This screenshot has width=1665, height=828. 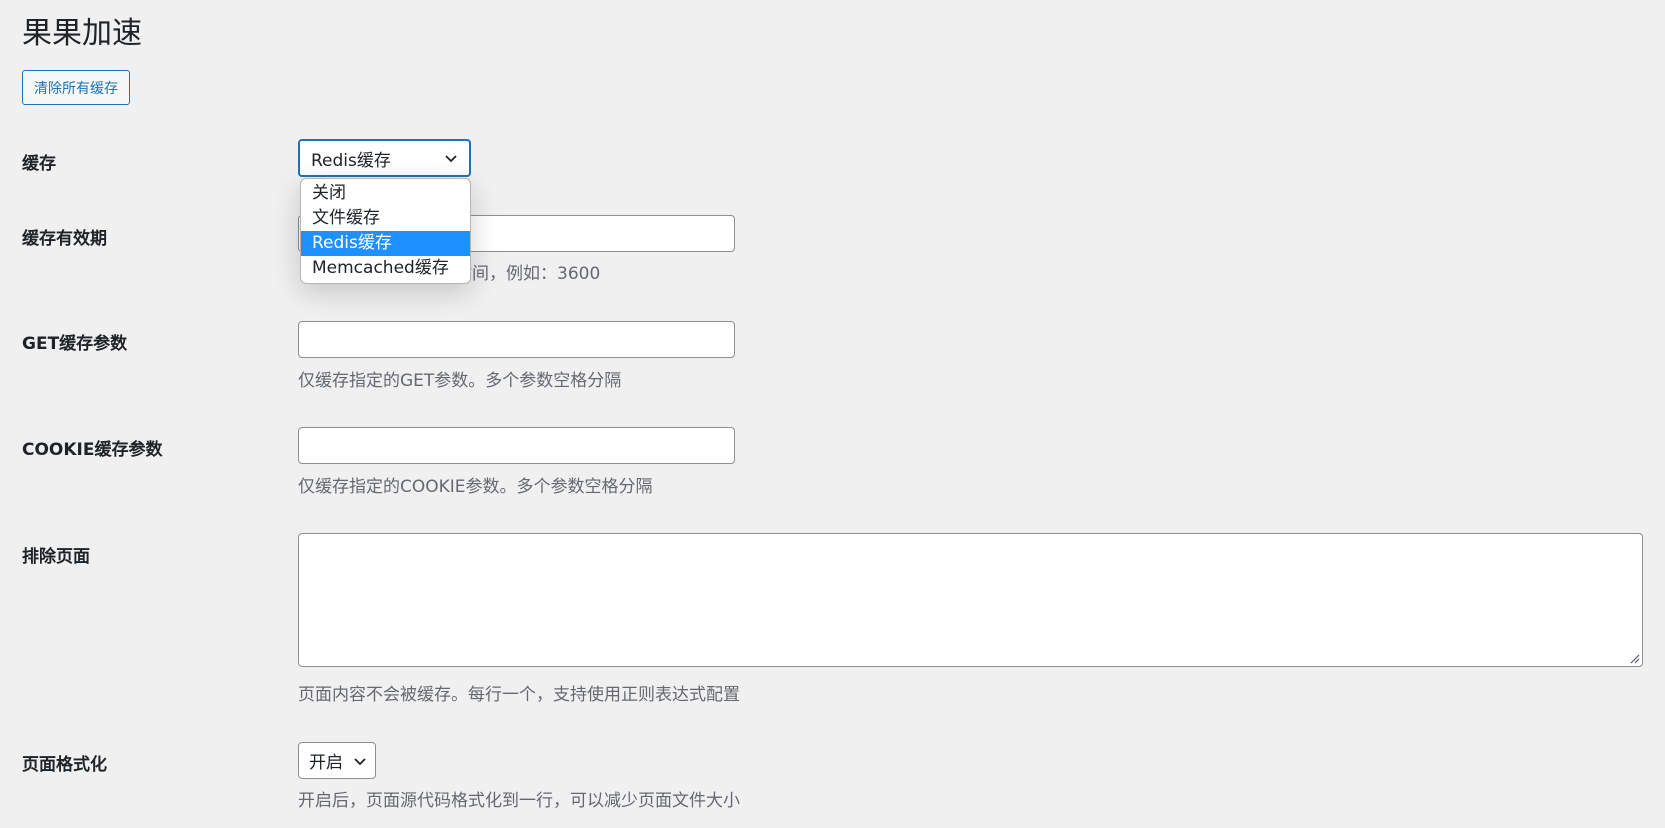 I want to click on cache-option-file: 文件缓存, so click(x=385, y=218).